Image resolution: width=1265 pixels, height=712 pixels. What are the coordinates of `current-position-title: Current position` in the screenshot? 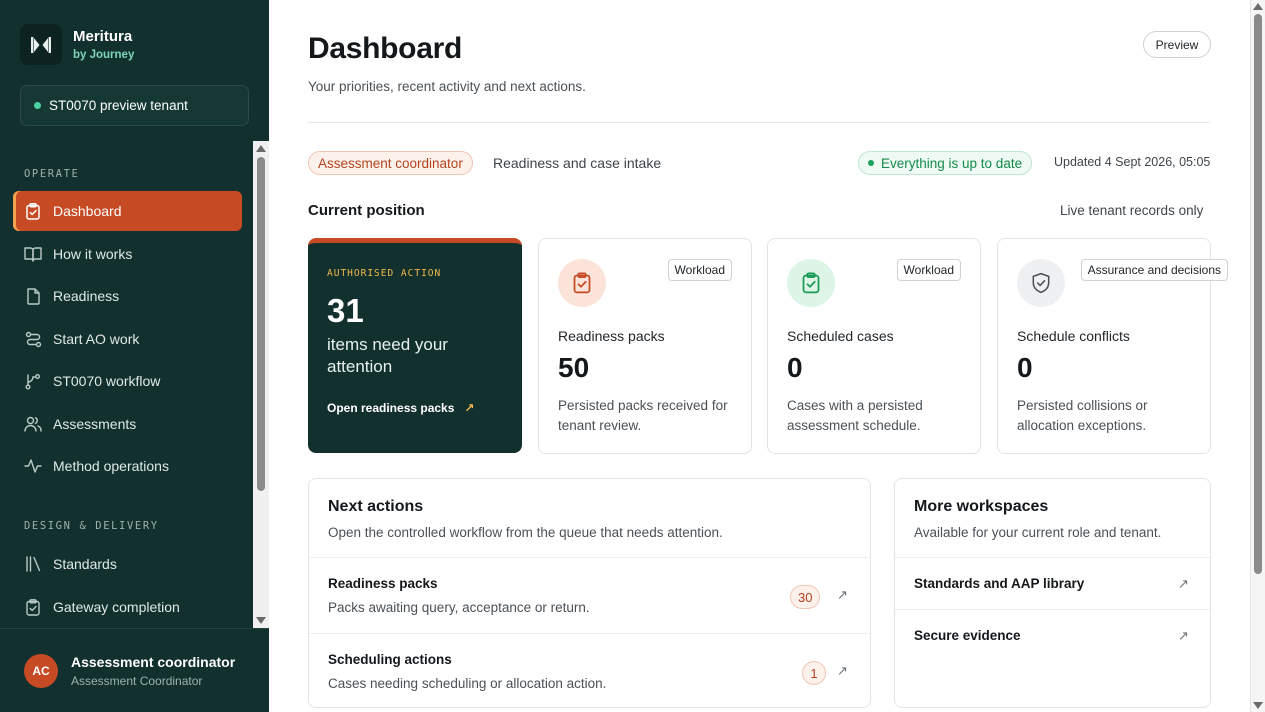 It's located at (366, 210).